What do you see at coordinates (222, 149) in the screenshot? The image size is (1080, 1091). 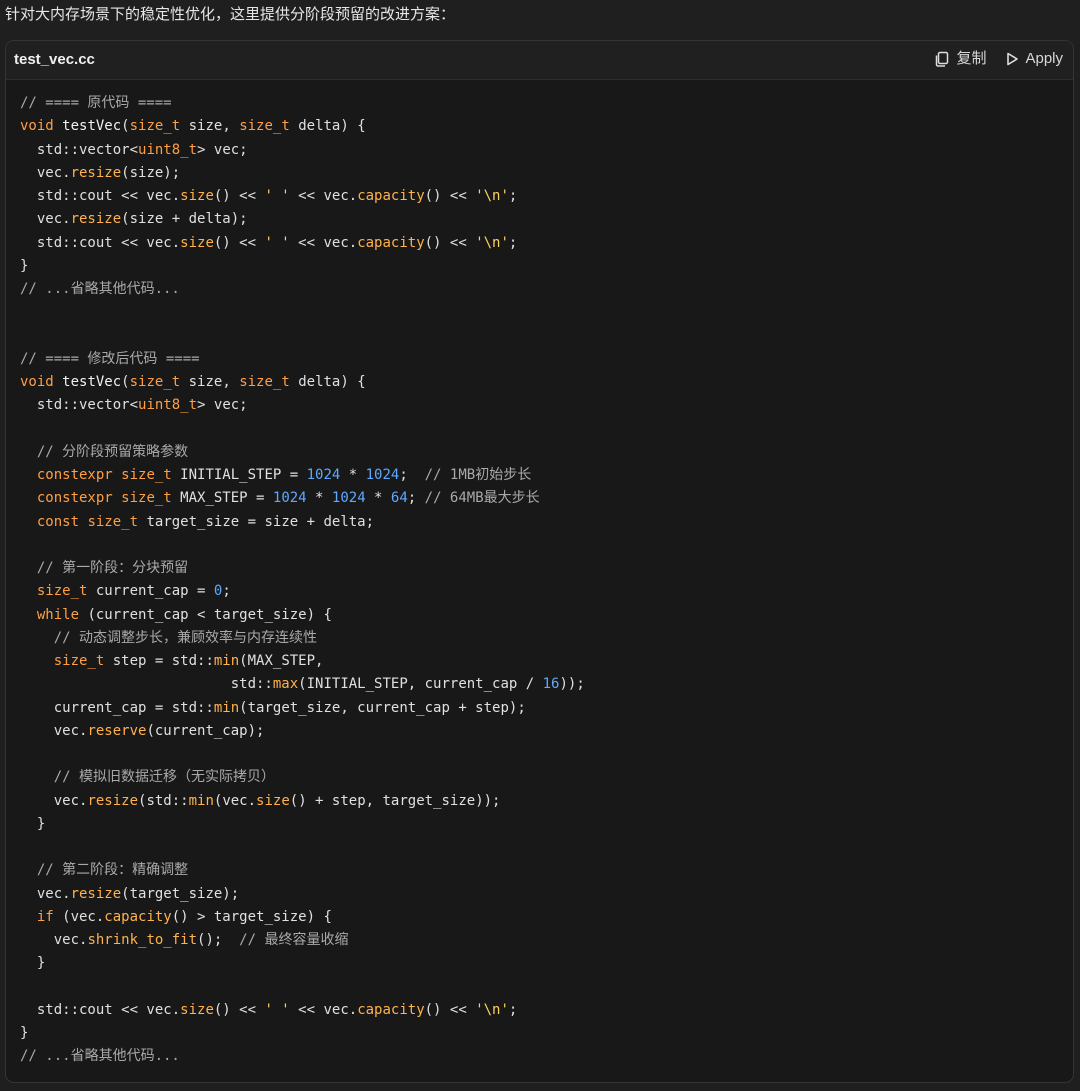 I see `code-token: > vec;` at bounding box center [222, 149].